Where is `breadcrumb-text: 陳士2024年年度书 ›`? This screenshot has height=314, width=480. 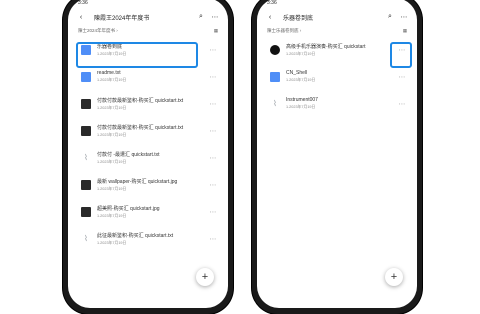
breadcrumb-text: 陳士2024年年度书 › is located at coordinates (98, 31).